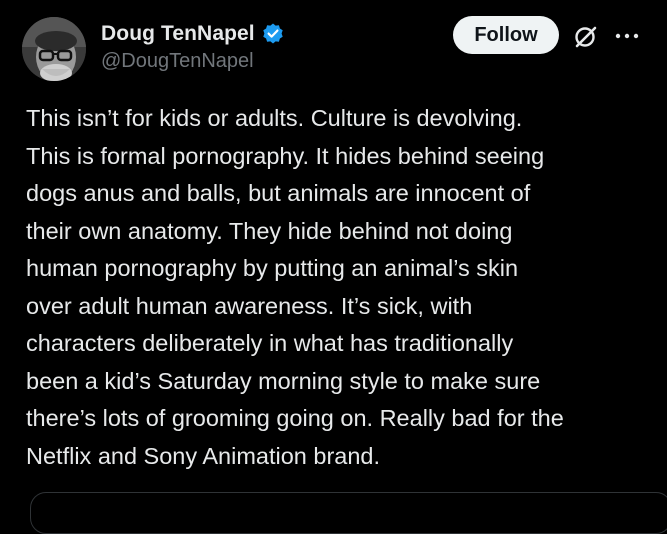  What do you see at coordinates (178, 34) in the screenshot?
I see `author-display-name: Doug TenNapel` at bounding box center [178, 34].